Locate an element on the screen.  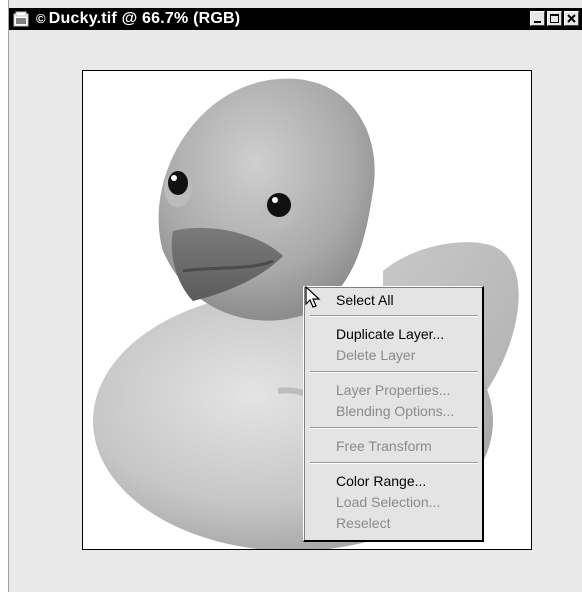
maximize-icon is located at coordinates (554, 18).